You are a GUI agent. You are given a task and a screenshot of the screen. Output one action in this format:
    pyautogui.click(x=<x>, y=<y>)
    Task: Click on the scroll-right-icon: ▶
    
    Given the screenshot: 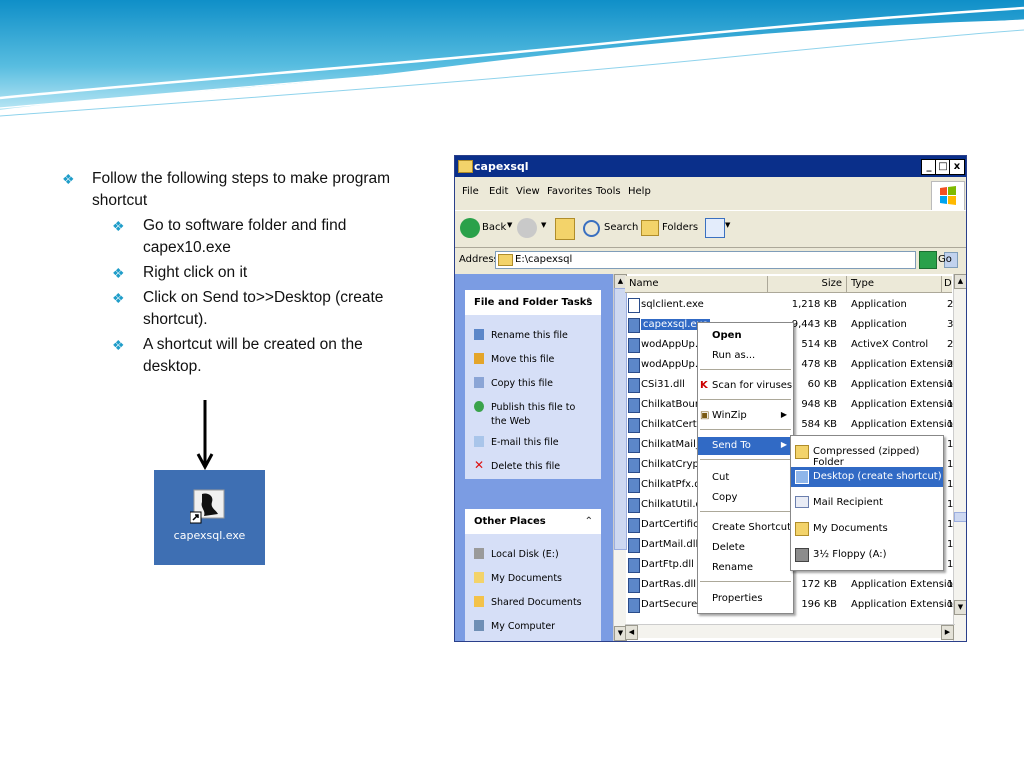 What is the action you would take?
    pyautogui.click(x=947, y=632)
    